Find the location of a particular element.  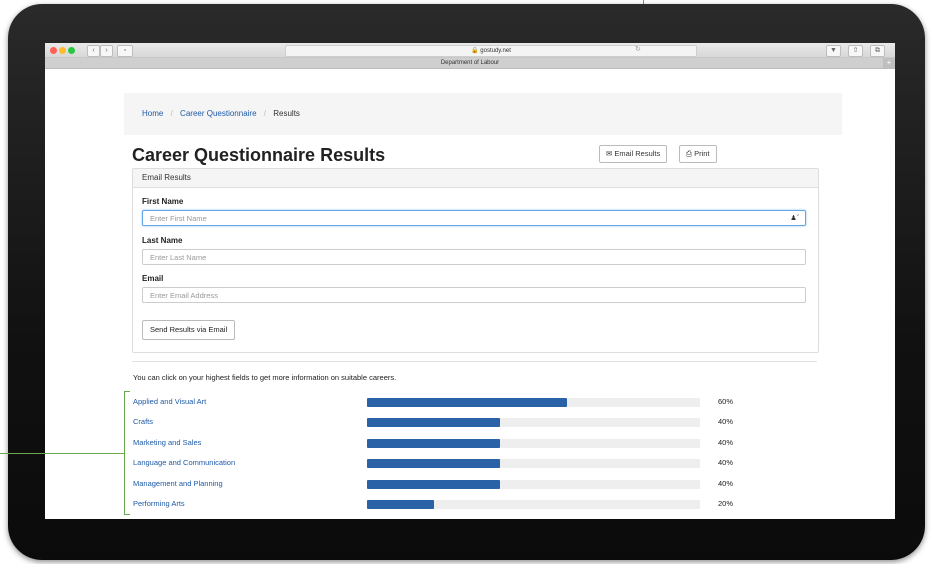

result-row: Performing Arts 20% is located at coordinates (478, 504).